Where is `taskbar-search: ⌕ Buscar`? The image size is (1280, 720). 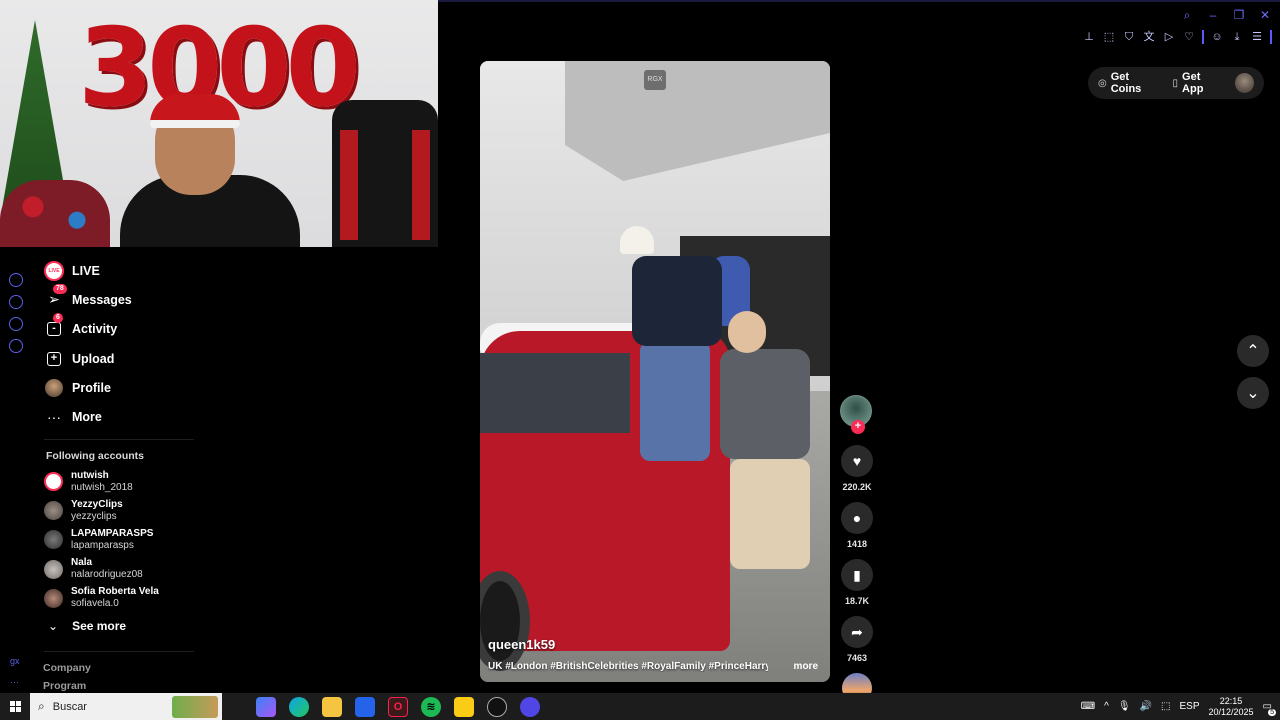 taskbar-search: ⌕ Buscar is located at coordinates (126, 706).